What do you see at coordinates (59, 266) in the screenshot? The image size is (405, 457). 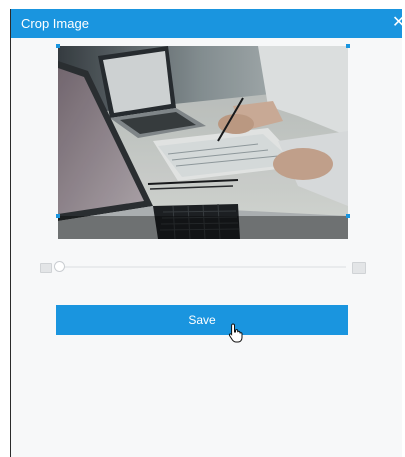 I see `zoom-slider-thumb` at bounding box center [59, 266].